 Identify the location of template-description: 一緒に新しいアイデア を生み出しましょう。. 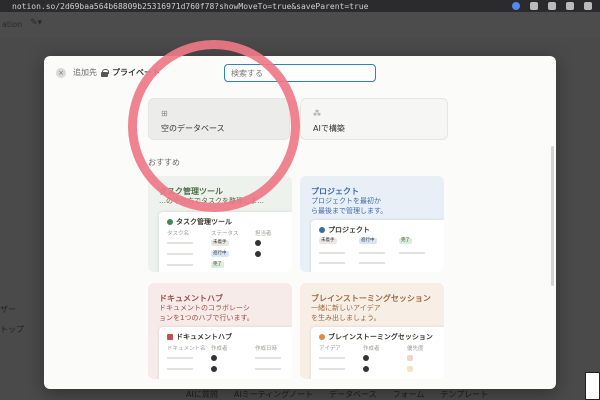
(346, 313).